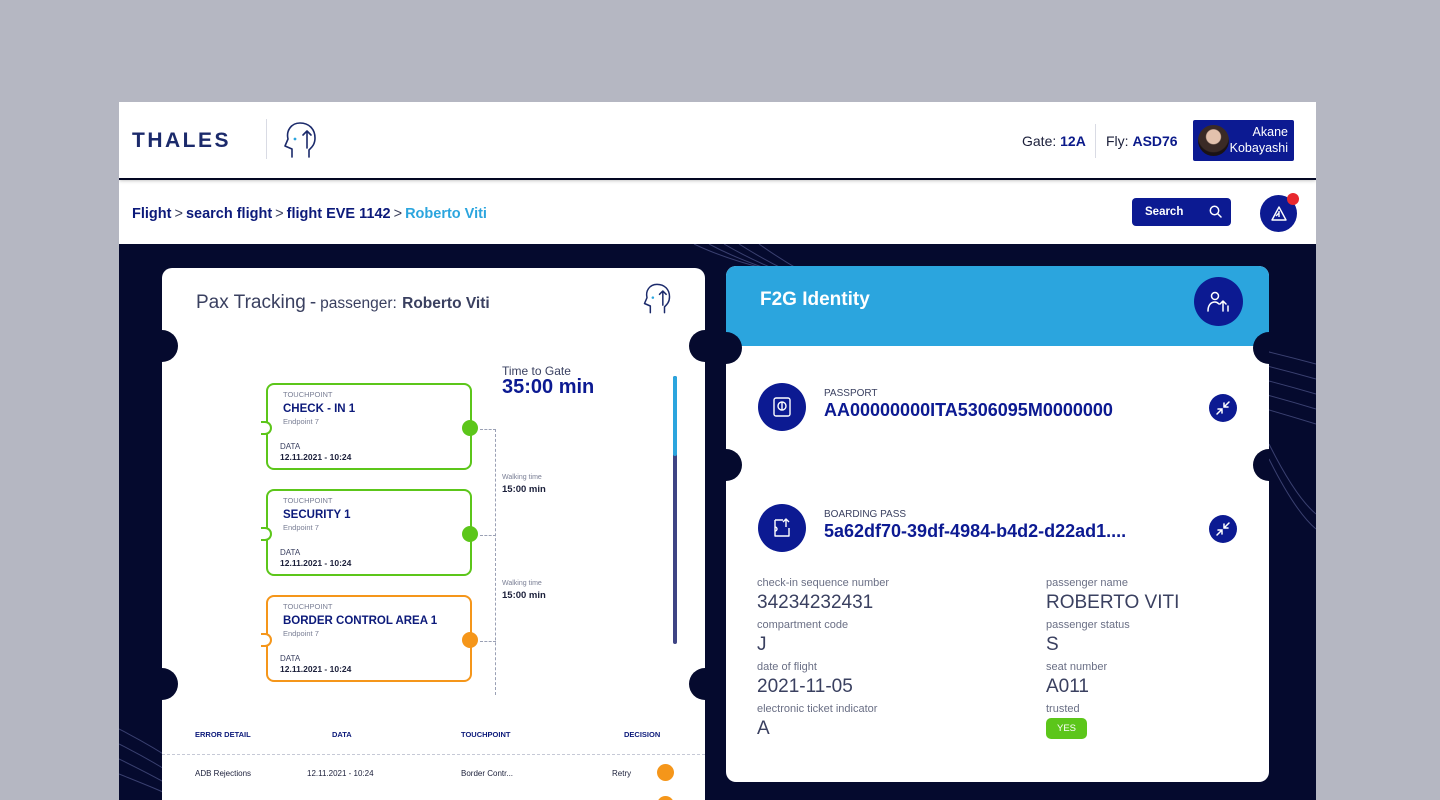  I want to click on table-header-error-detail: ERROR DETAIL, so click(223, 734).